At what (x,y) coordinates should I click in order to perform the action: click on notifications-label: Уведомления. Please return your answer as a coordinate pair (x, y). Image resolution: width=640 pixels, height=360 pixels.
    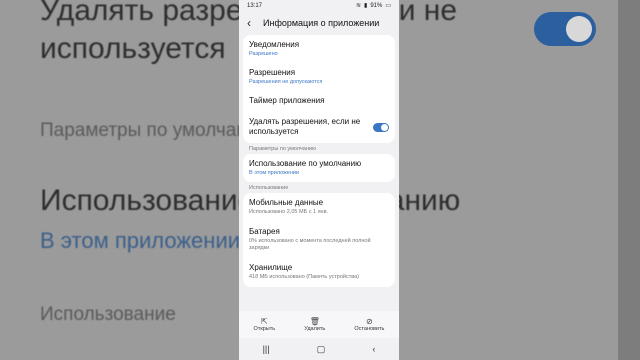
    Looking at the image, I should click on (274, 44).